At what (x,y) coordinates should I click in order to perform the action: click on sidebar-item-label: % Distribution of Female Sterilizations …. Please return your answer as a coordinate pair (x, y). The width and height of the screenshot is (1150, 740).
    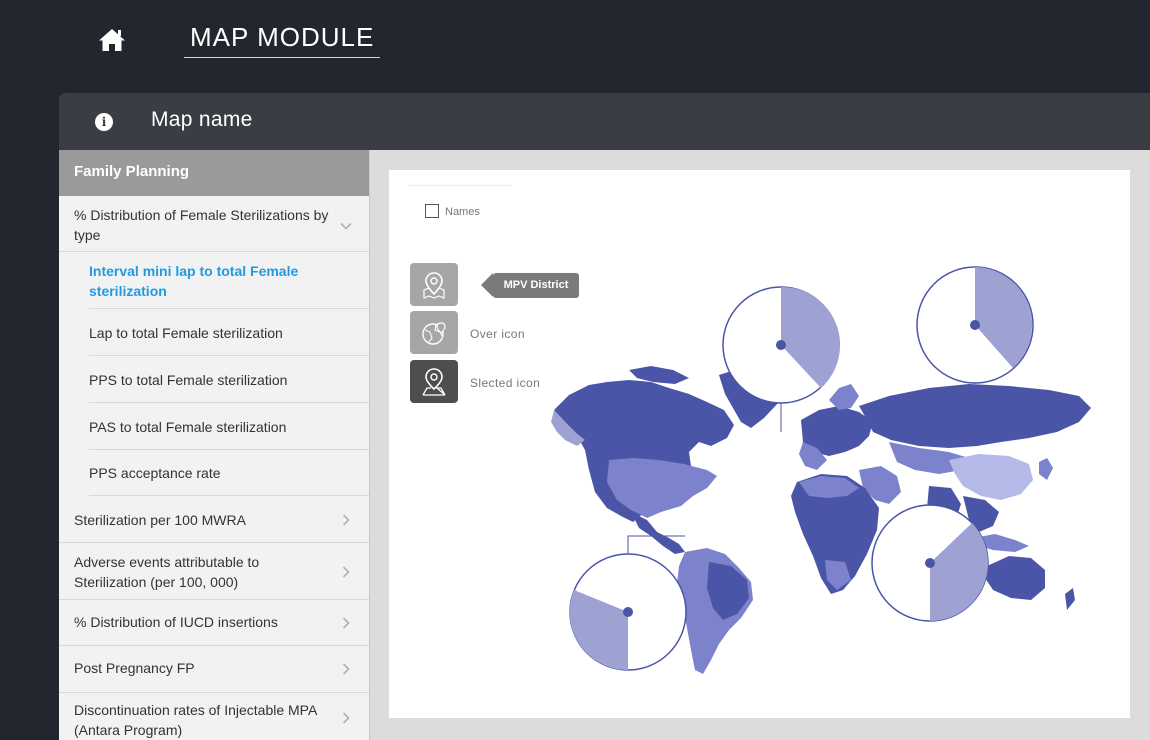
    Looking at the image, I should click on (201, 225).